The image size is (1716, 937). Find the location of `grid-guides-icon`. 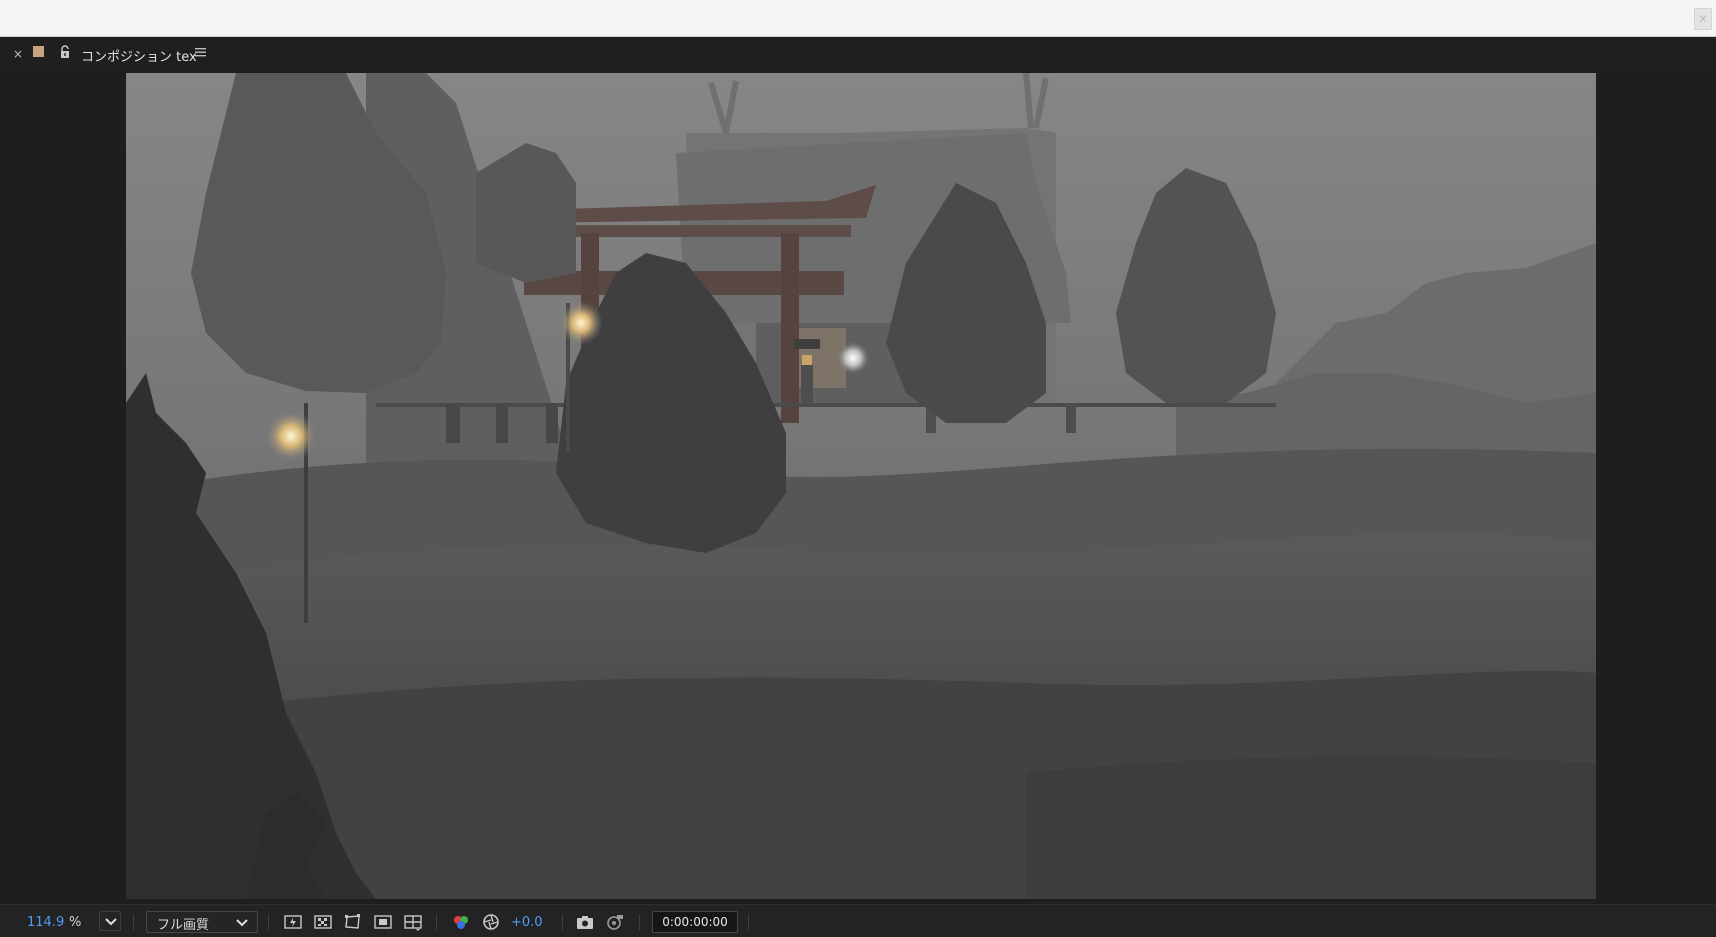

grid-guides-icon is located at coordinates (413, 922).